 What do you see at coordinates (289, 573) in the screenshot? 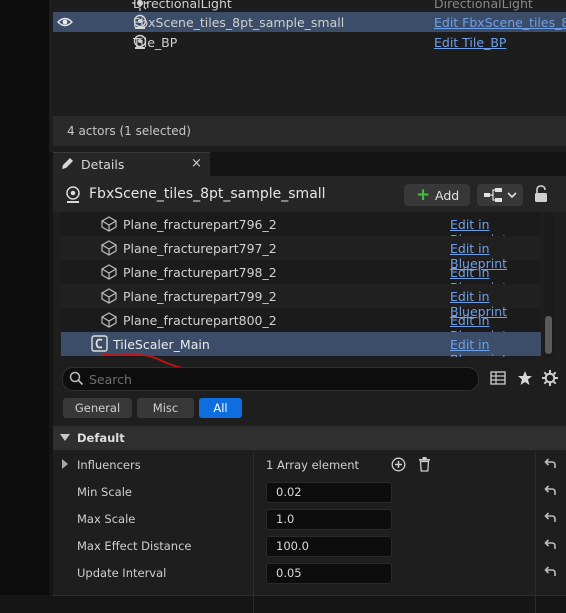
I see `field-value: 0.05` at bounding box center [289, 573].